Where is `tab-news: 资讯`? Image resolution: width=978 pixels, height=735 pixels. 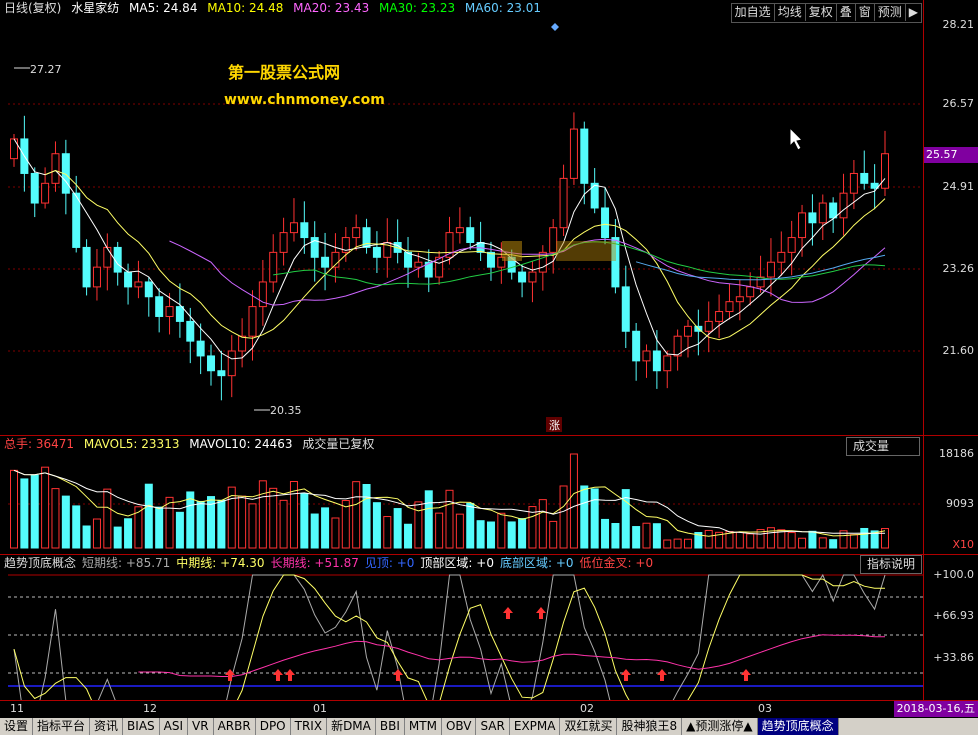
tab-news: 资讯 is located at coordinates (107, 726).